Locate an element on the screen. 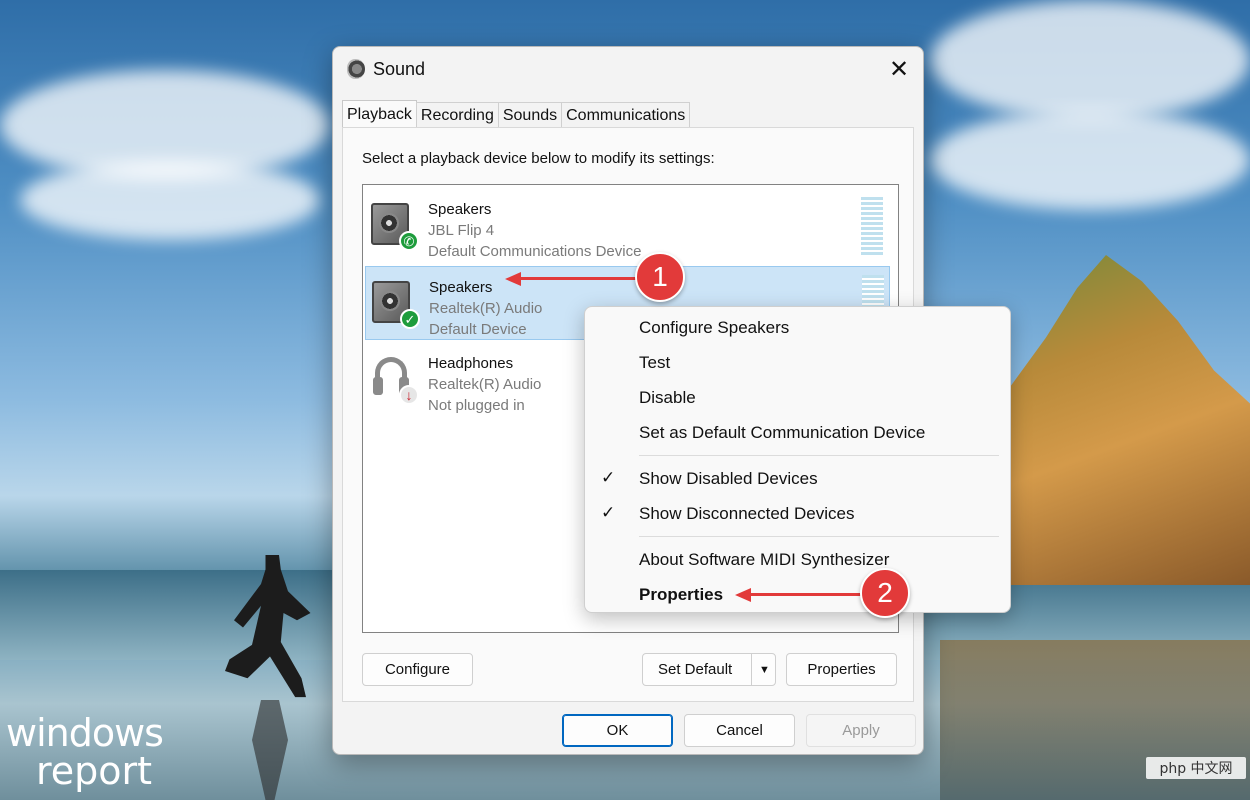 Image resolution: width=1250 pixels, height=800 pixels. menu-item-label: Show Disconnected Devices is located at coordinates (747, 513).